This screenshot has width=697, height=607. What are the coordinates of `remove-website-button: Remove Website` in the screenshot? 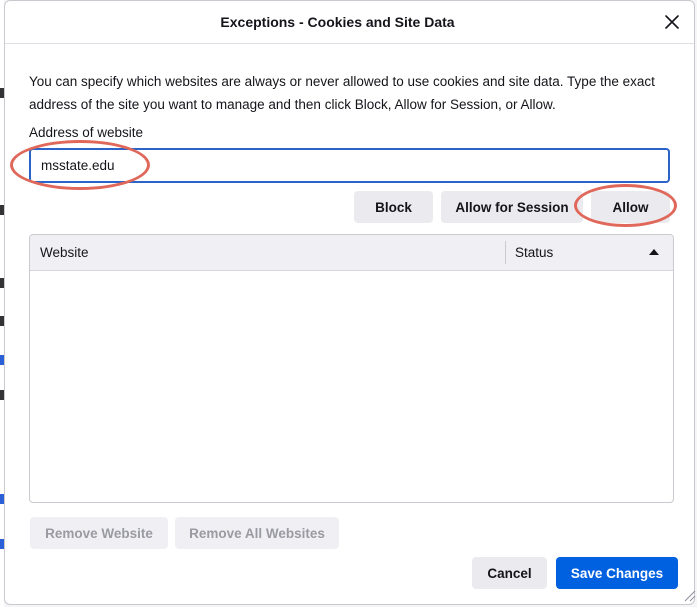 It's located at (99, 533).